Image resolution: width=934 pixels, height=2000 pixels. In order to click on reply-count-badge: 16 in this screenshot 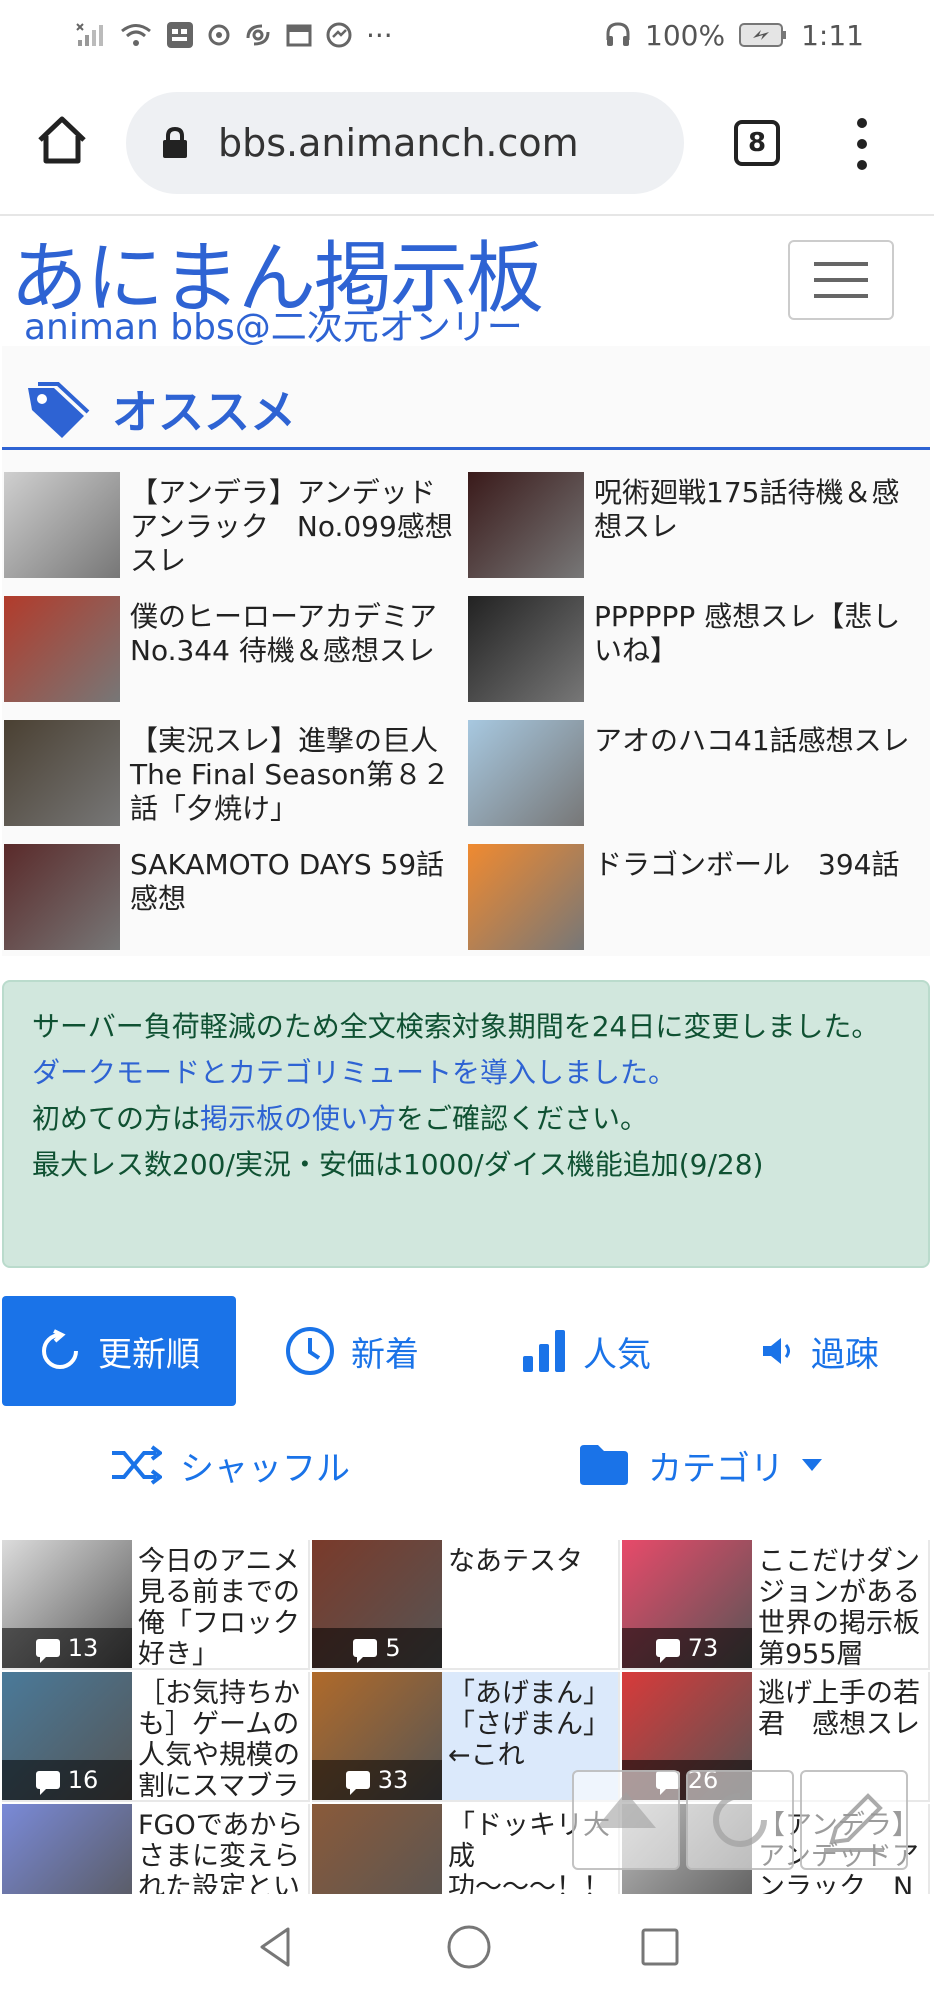, I will do `click(67, 1780)`.